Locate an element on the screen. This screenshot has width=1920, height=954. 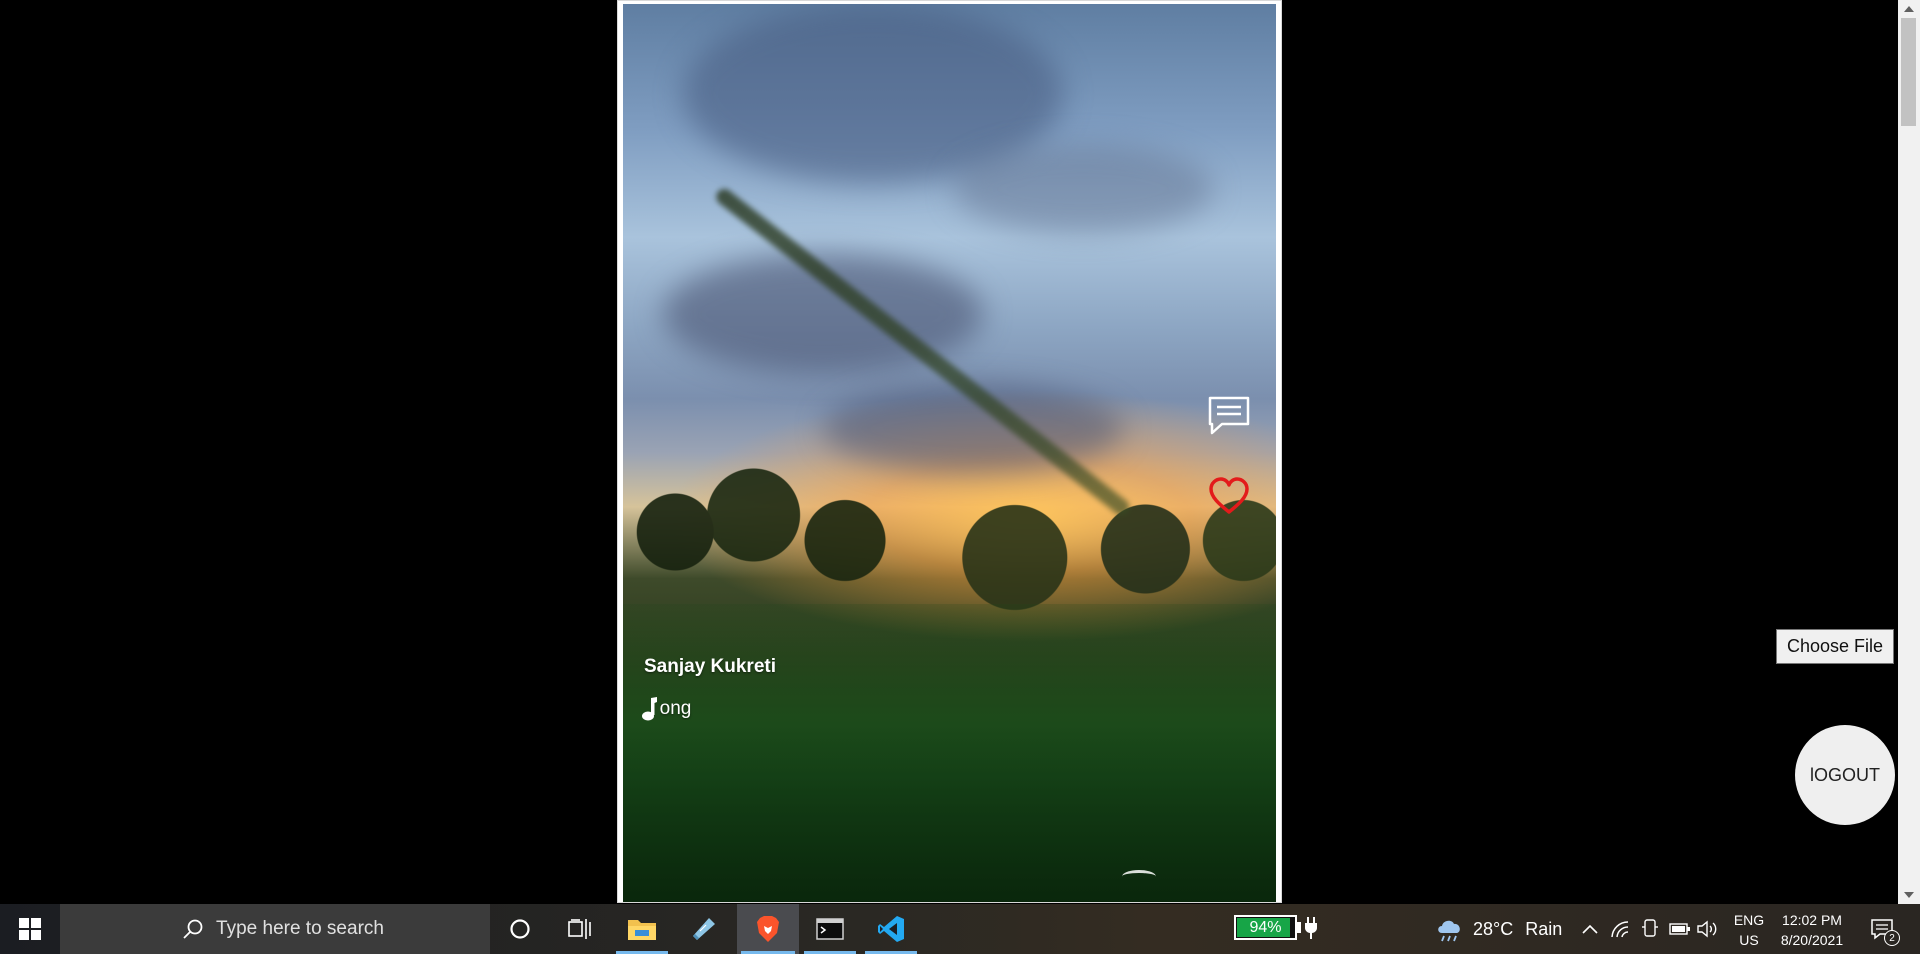
scroll-thumb is located at coordinates (1908, 72).